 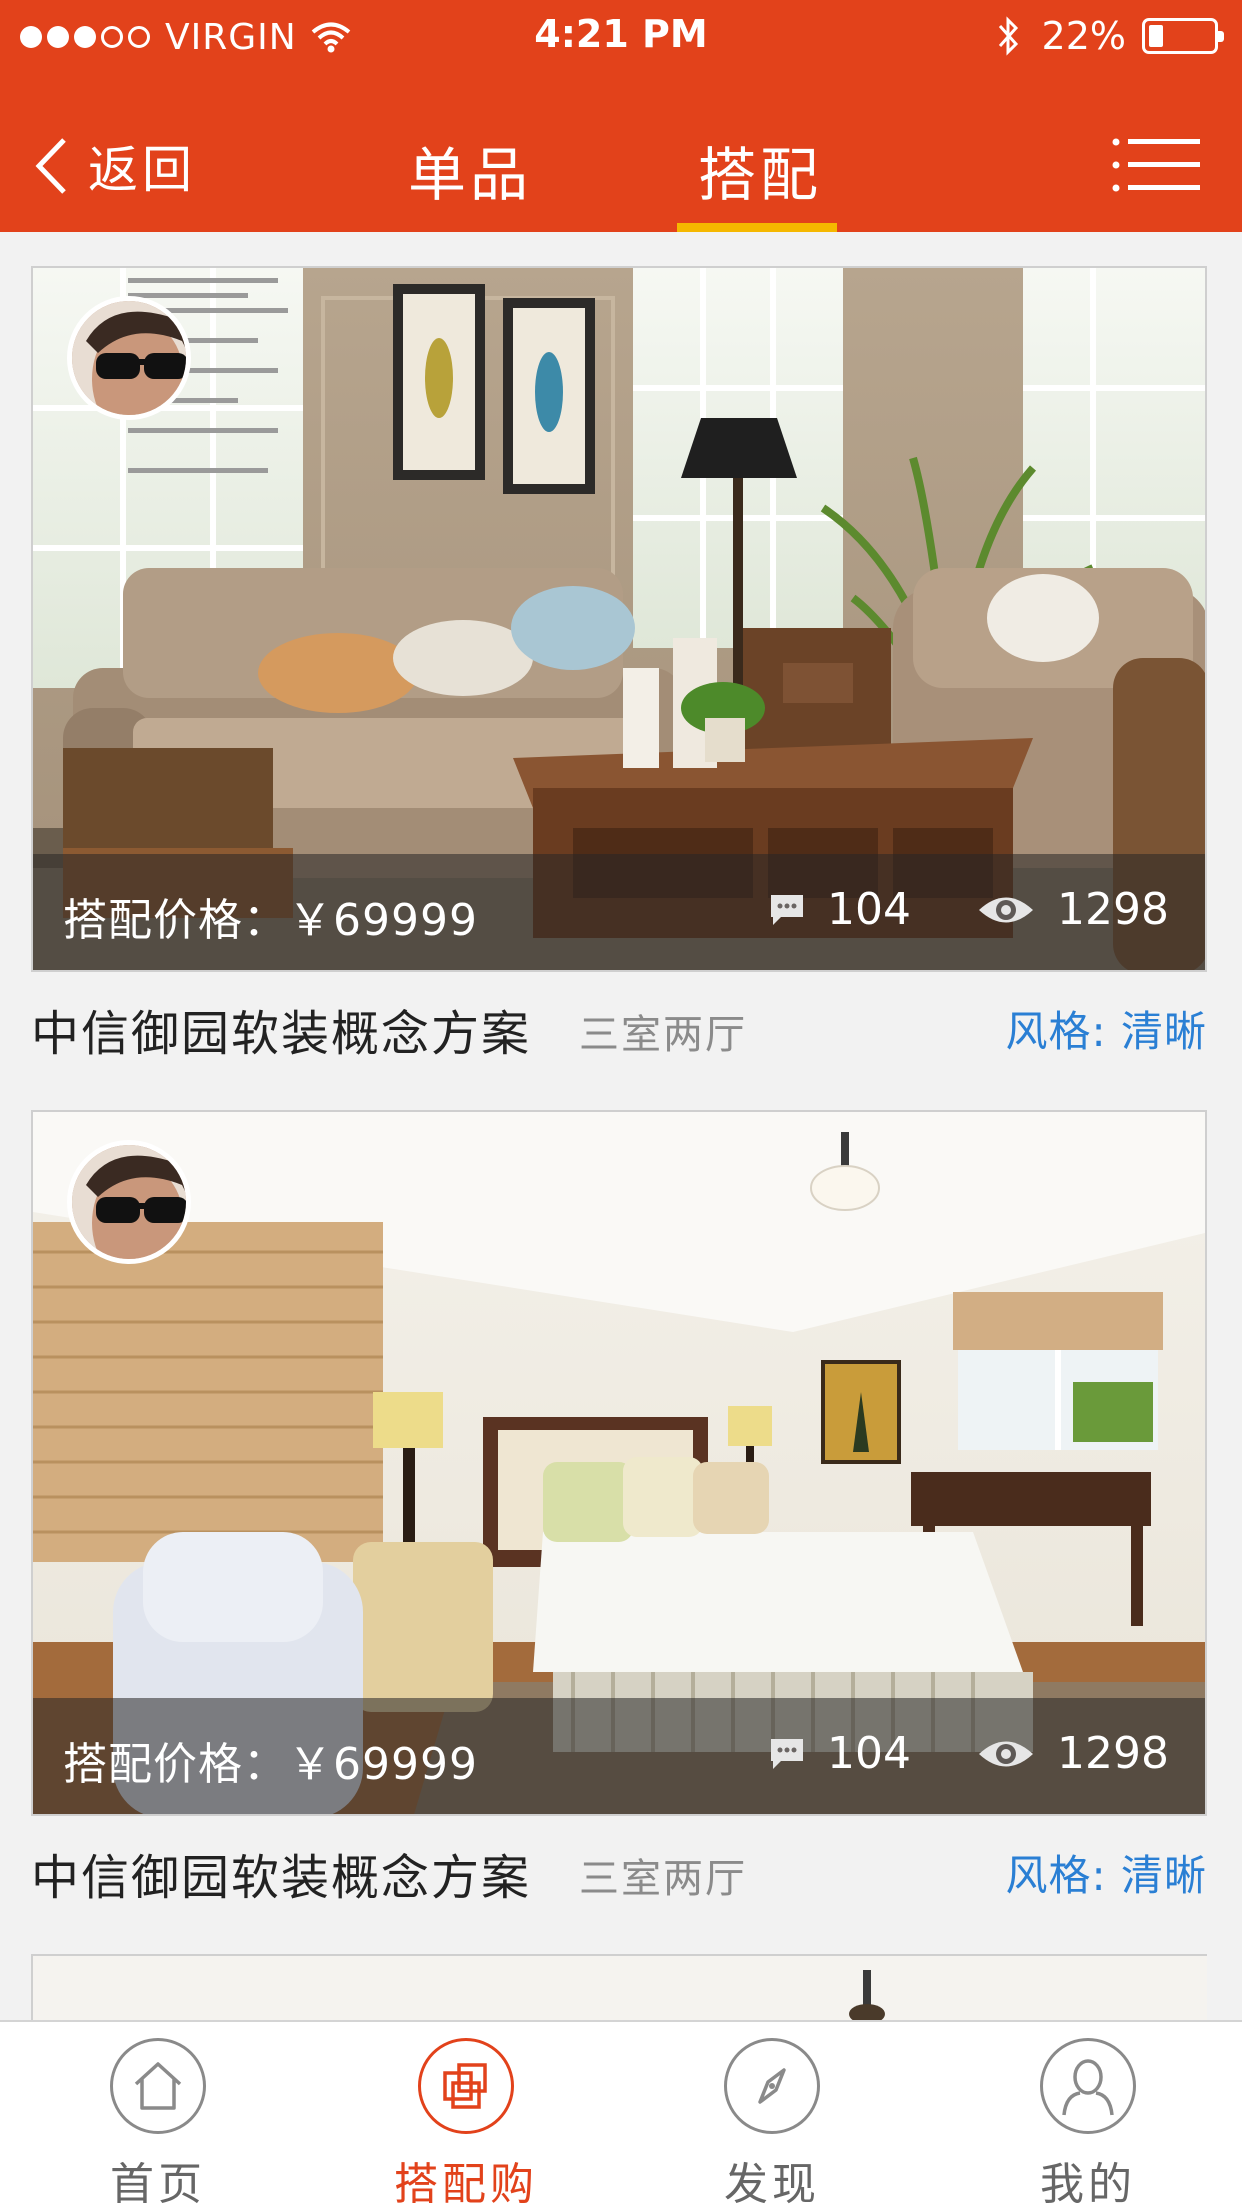 I want to click on bottom-tab-bar: 首页 搭配购 发现 我的, so click(x=621, y=2114).